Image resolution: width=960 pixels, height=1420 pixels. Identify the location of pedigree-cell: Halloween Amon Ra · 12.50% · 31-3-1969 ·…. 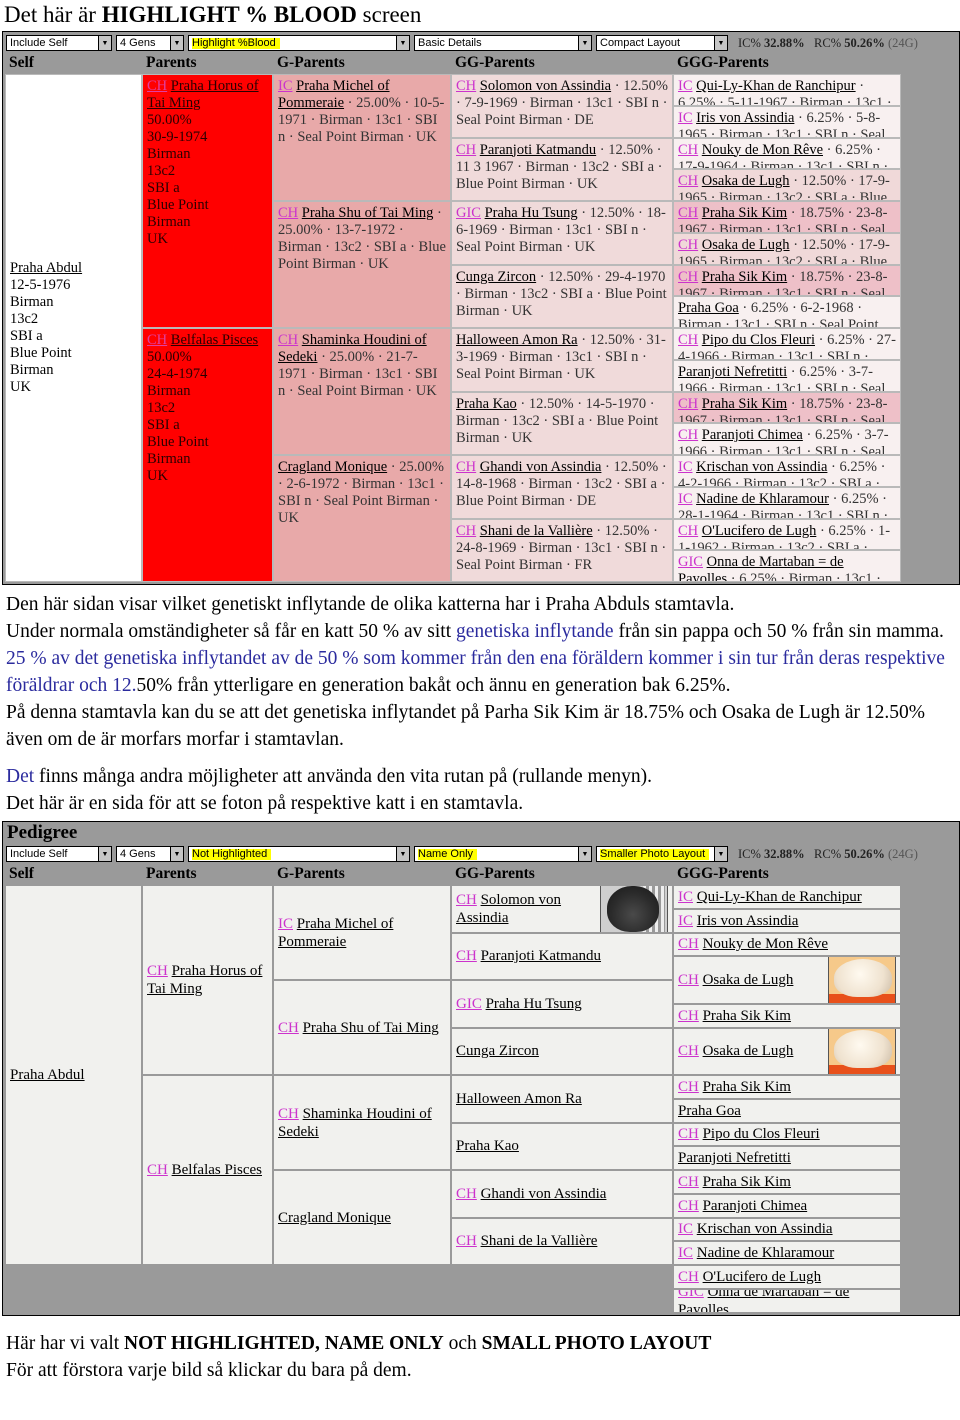
(562, 360).